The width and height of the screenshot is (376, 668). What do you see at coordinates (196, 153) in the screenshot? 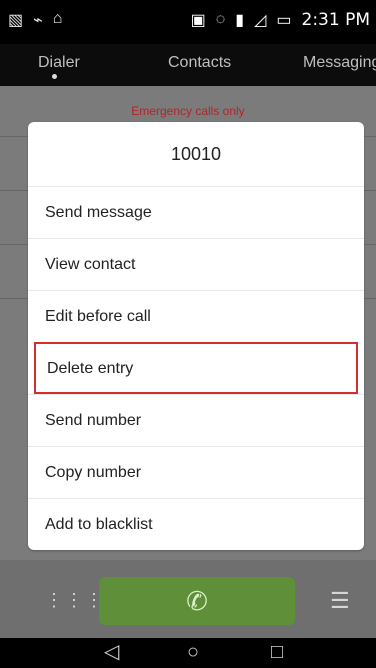
I see `dialog-title: 10010` at bounding box center [196, 153].